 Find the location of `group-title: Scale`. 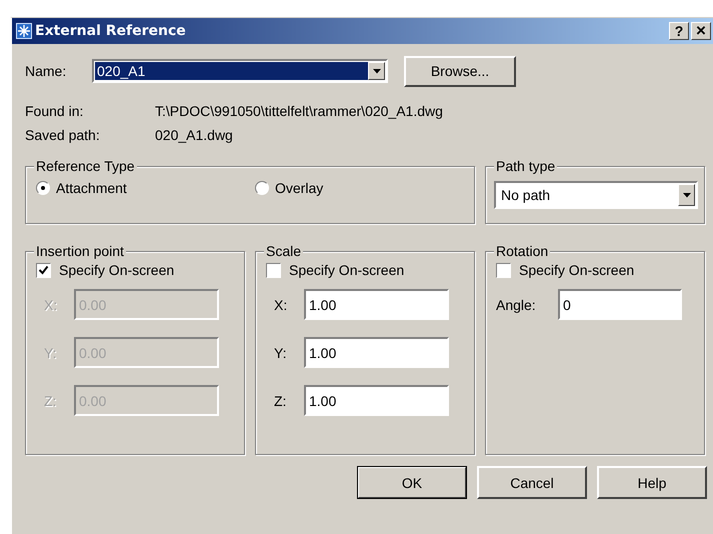

group-title: Scale is located at coordinates (284, 251).